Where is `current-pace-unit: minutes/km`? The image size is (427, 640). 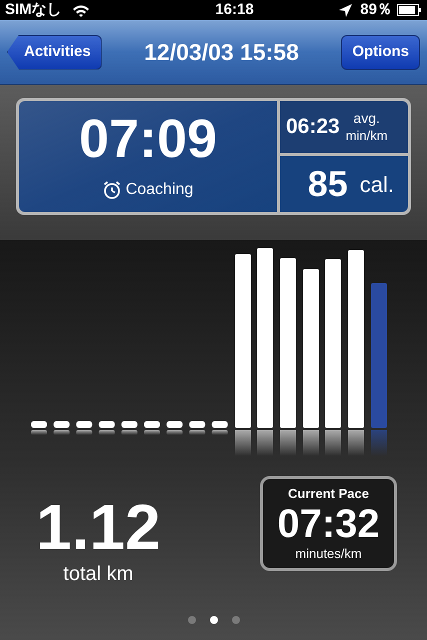 current-pace-unit: minutes/km is located at coordinates (328, 553).